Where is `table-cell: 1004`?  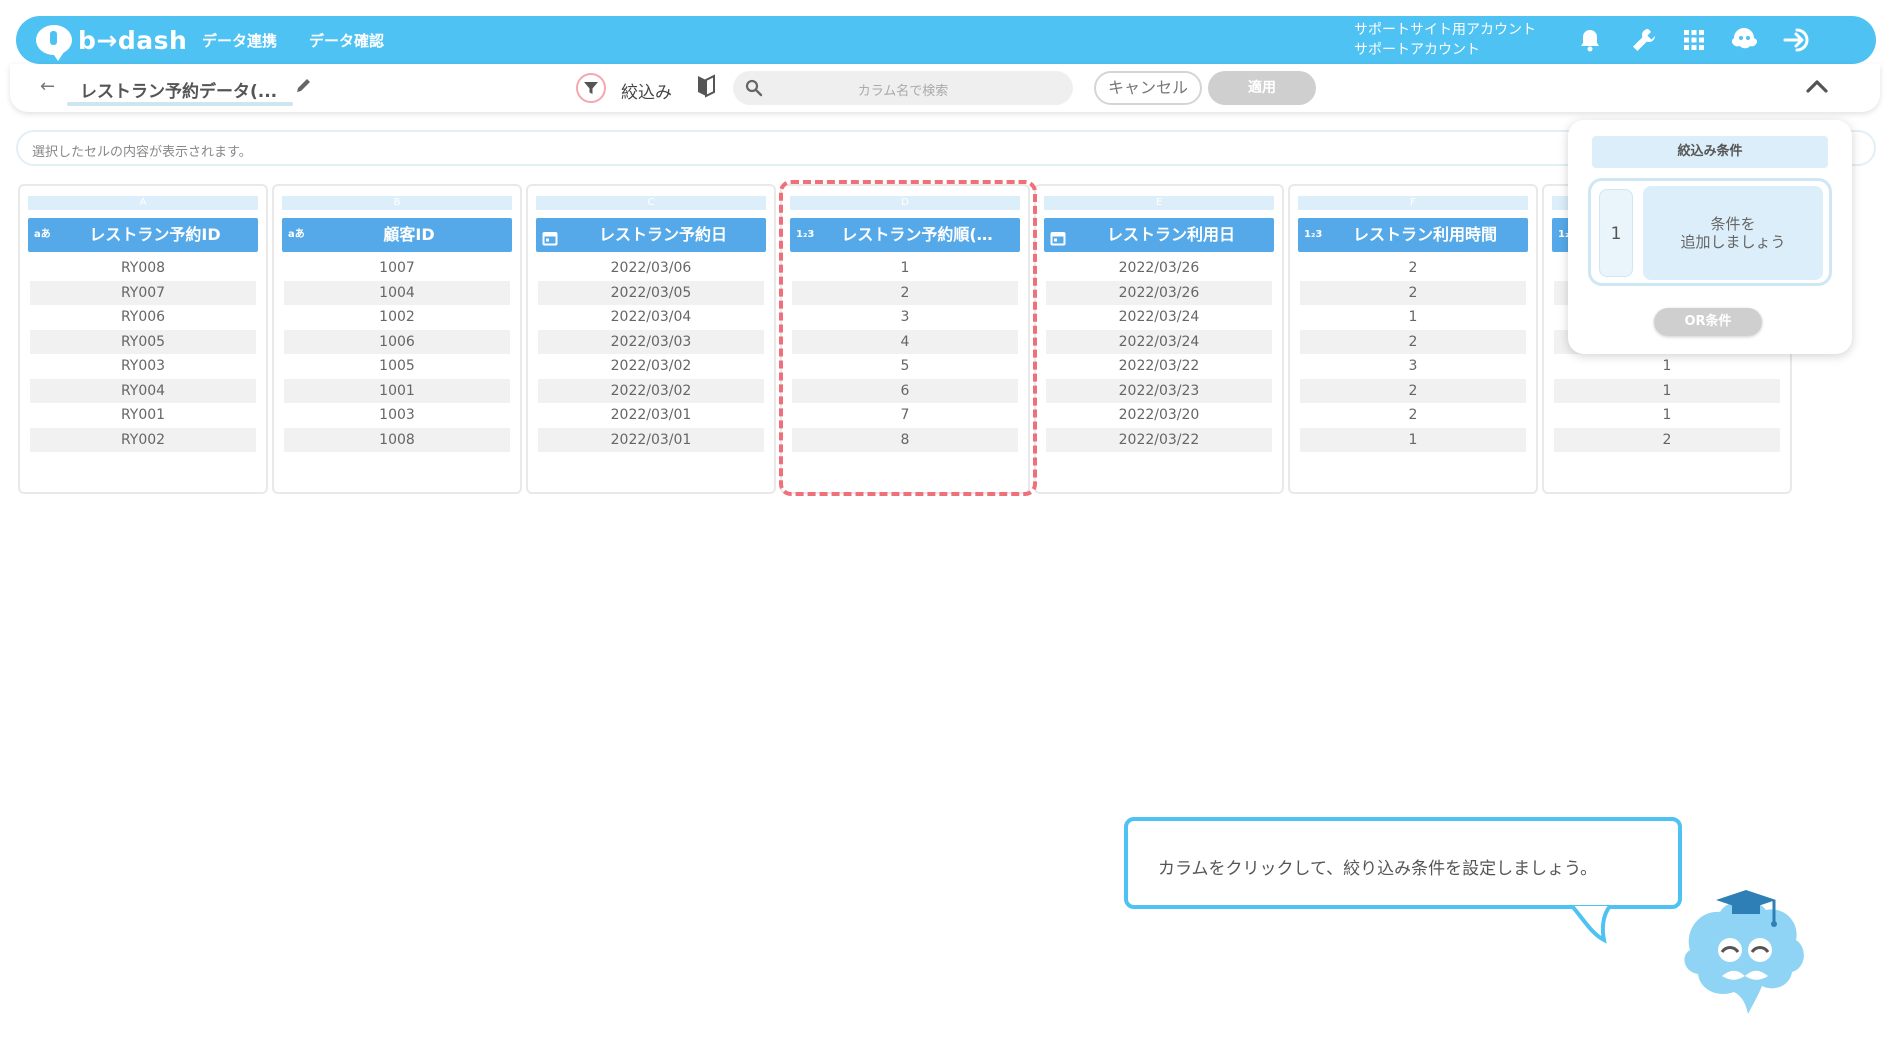
table-cell: 1004 is located at coordinates (397, 292).